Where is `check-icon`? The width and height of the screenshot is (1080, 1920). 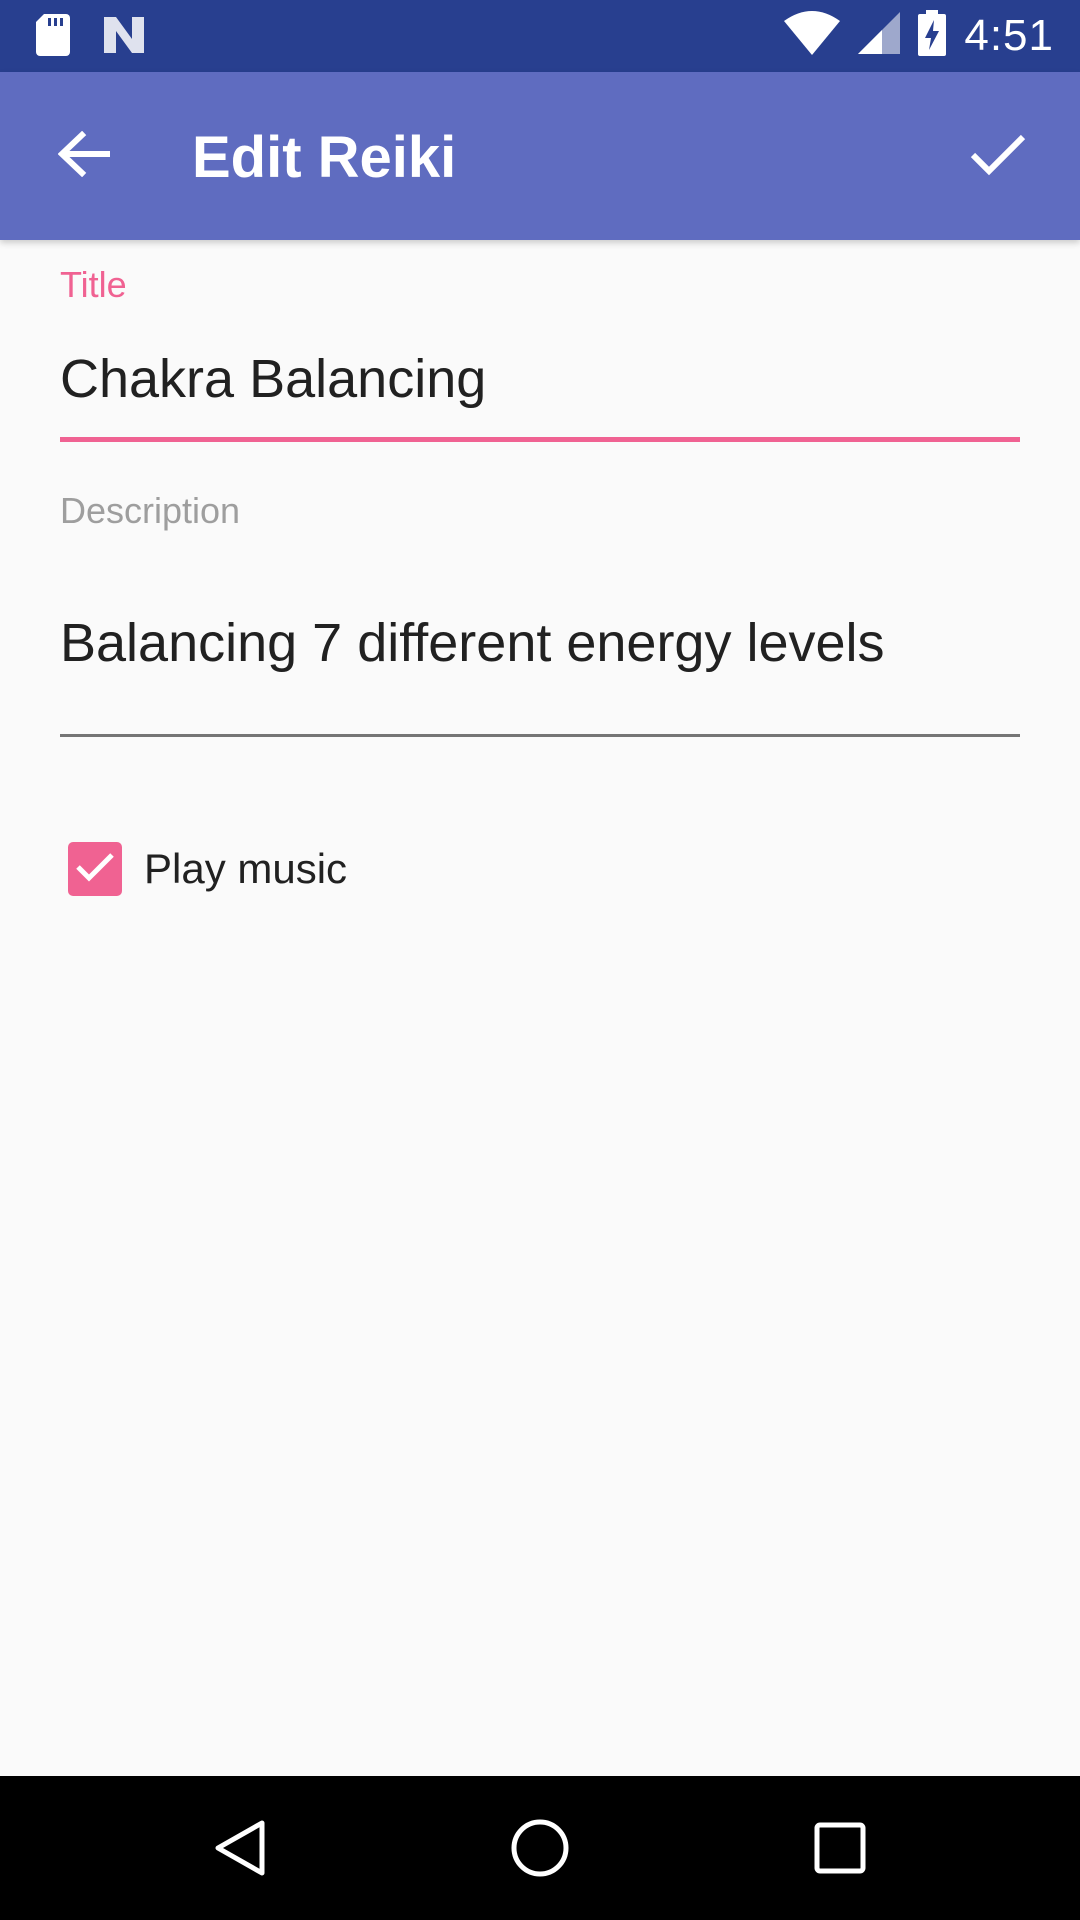 check-icon is located at coordinates (998, 156).